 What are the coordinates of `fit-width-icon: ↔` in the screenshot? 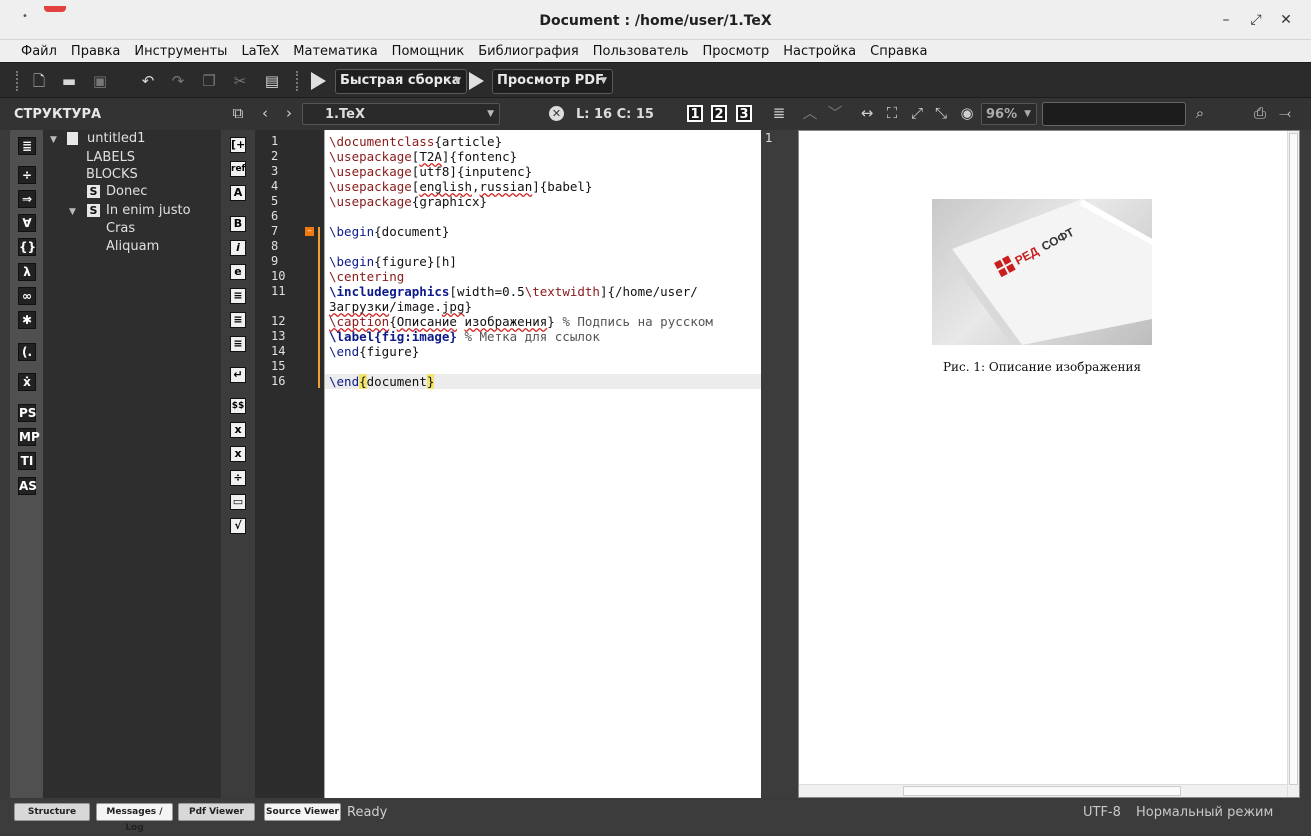 It's located at (867, 113).